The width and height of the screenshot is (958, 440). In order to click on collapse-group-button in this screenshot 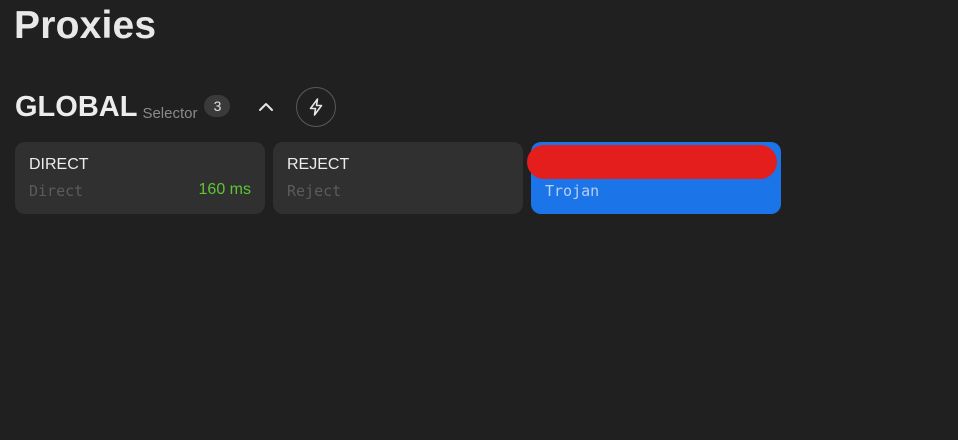, I will do `click(266, 107)`.